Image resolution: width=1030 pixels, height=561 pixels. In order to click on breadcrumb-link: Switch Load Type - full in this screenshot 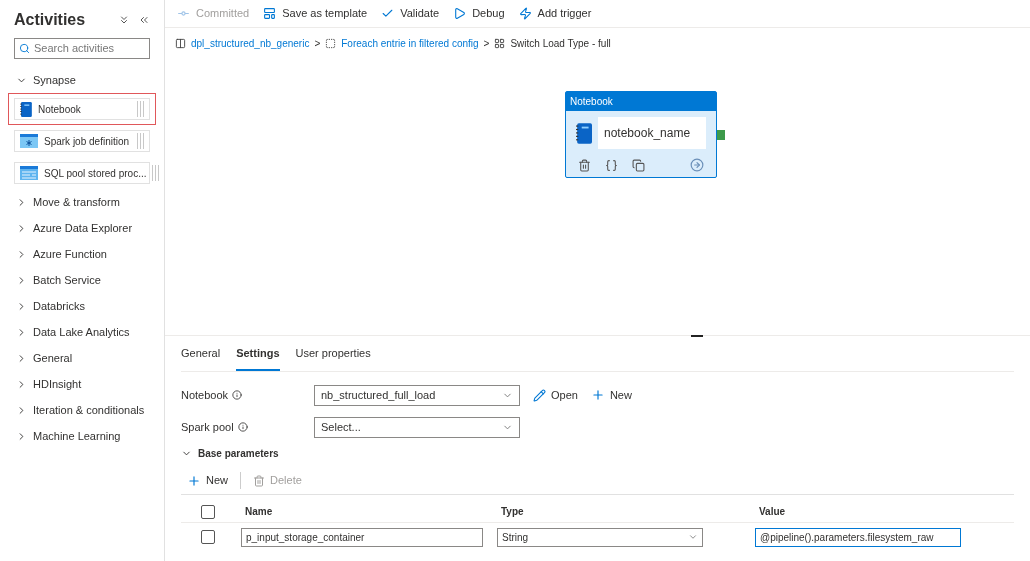, I will do `click(560, 43)`.